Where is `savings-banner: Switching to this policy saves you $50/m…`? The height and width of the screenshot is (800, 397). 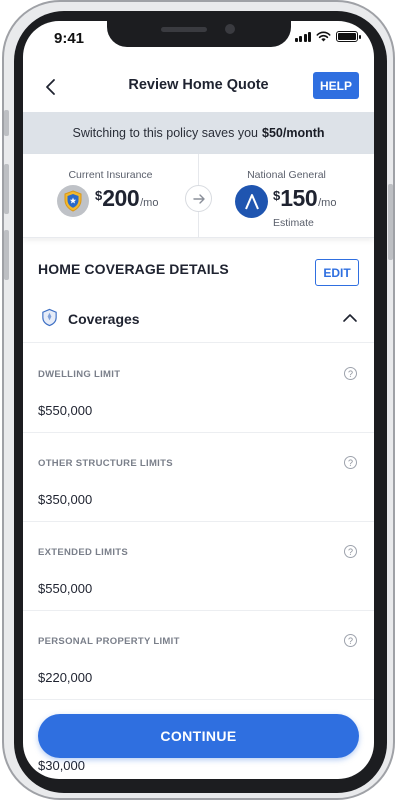
savings-banner: Switching to this policy saves you $50/m… is located at coordinates (198, 133).